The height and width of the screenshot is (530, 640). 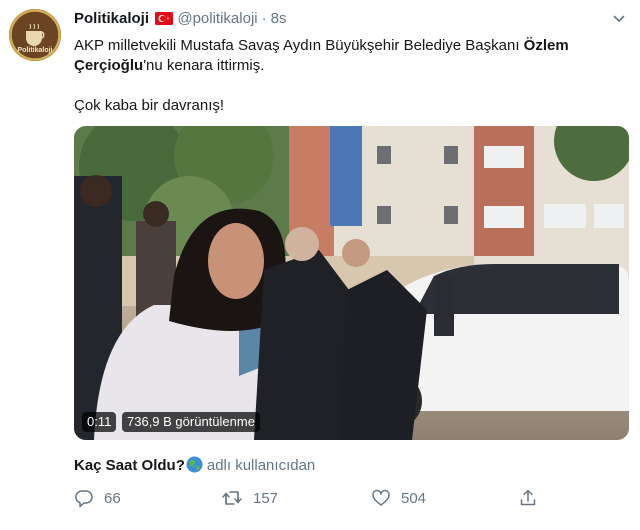 I want to click on tweet-text-line2: Çok kaba bir davranış!, so click(x=149, y=105).